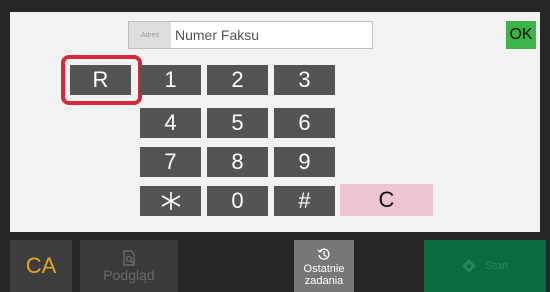 The image size is (550, 292). What do you see at coordinates (170, 80) in the screenshot?
I see `key-1: 1` at bounding box center [170, 80].